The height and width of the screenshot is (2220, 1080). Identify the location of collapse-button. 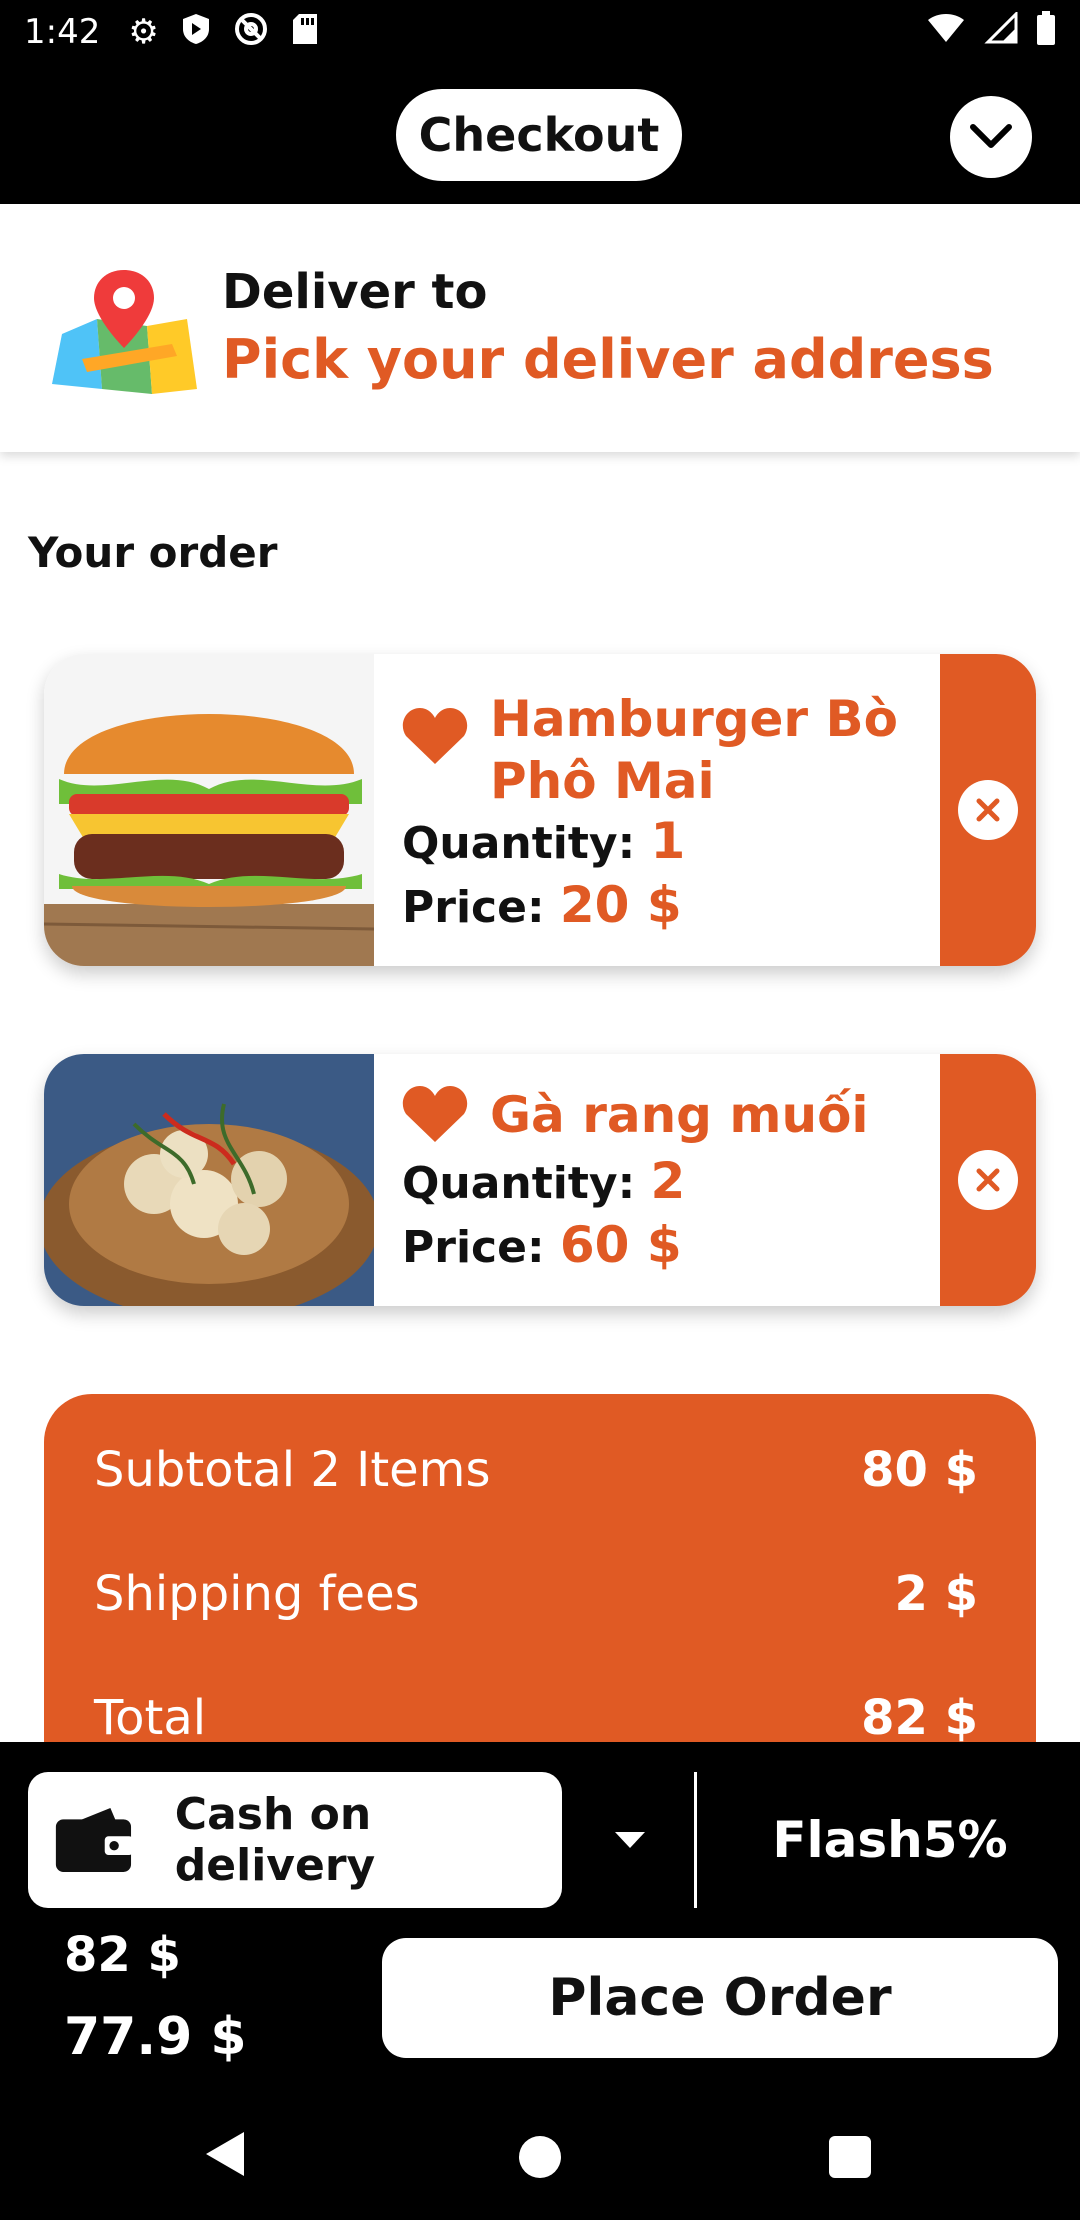
(991, 137).